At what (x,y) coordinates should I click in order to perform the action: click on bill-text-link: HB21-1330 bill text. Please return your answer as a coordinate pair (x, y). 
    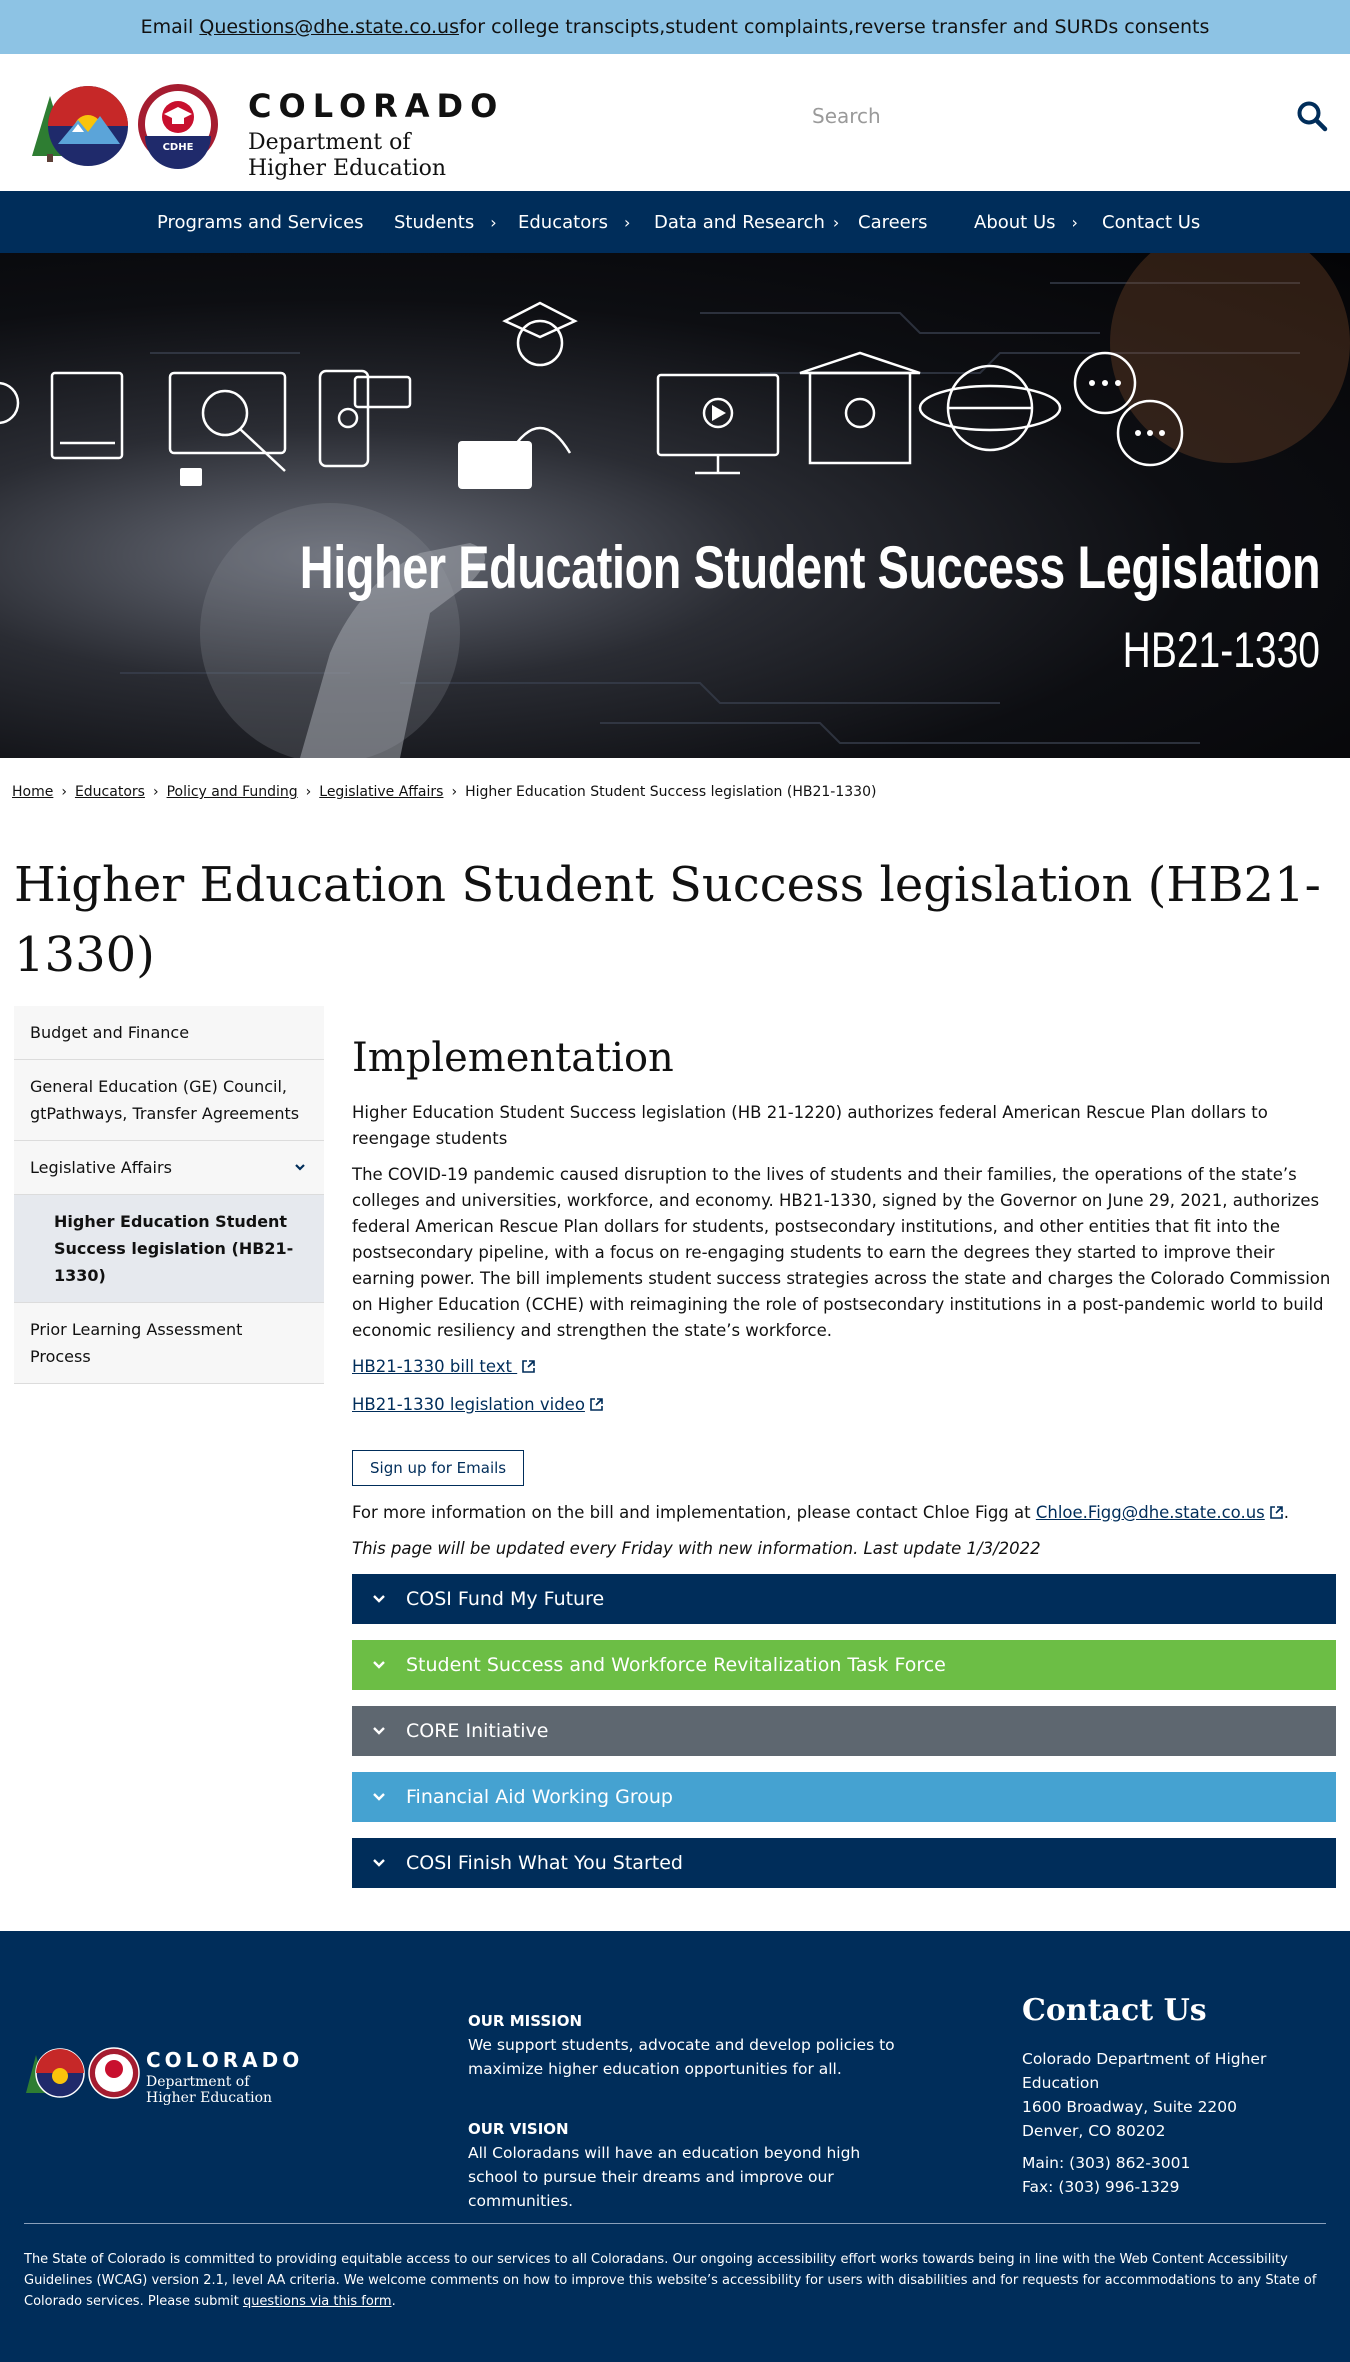
    Looking at the image, I should click on (434, 1366).